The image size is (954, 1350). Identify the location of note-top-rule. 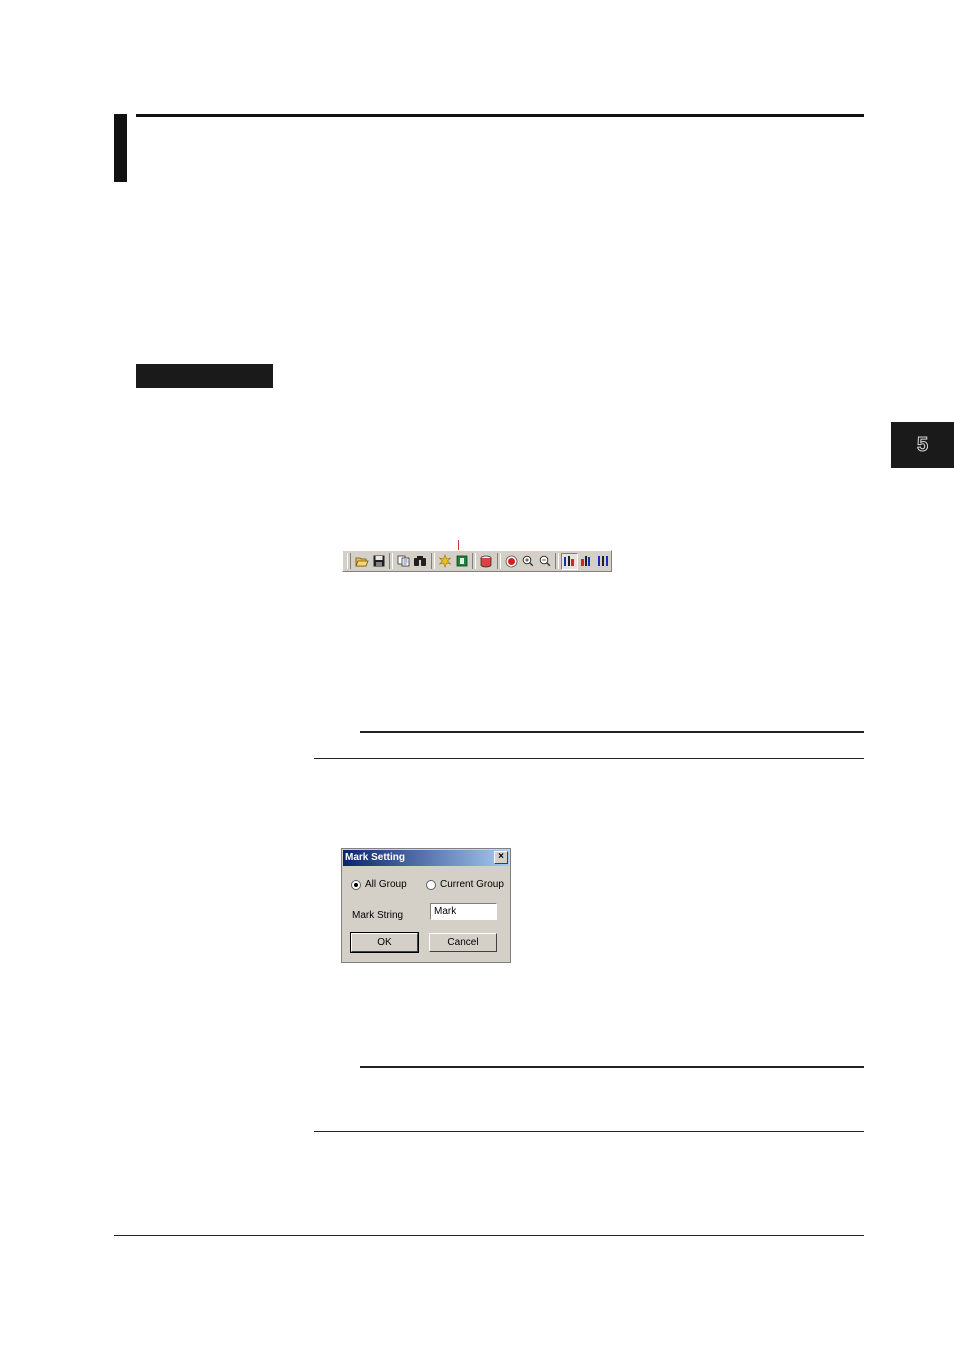
(612, 732).